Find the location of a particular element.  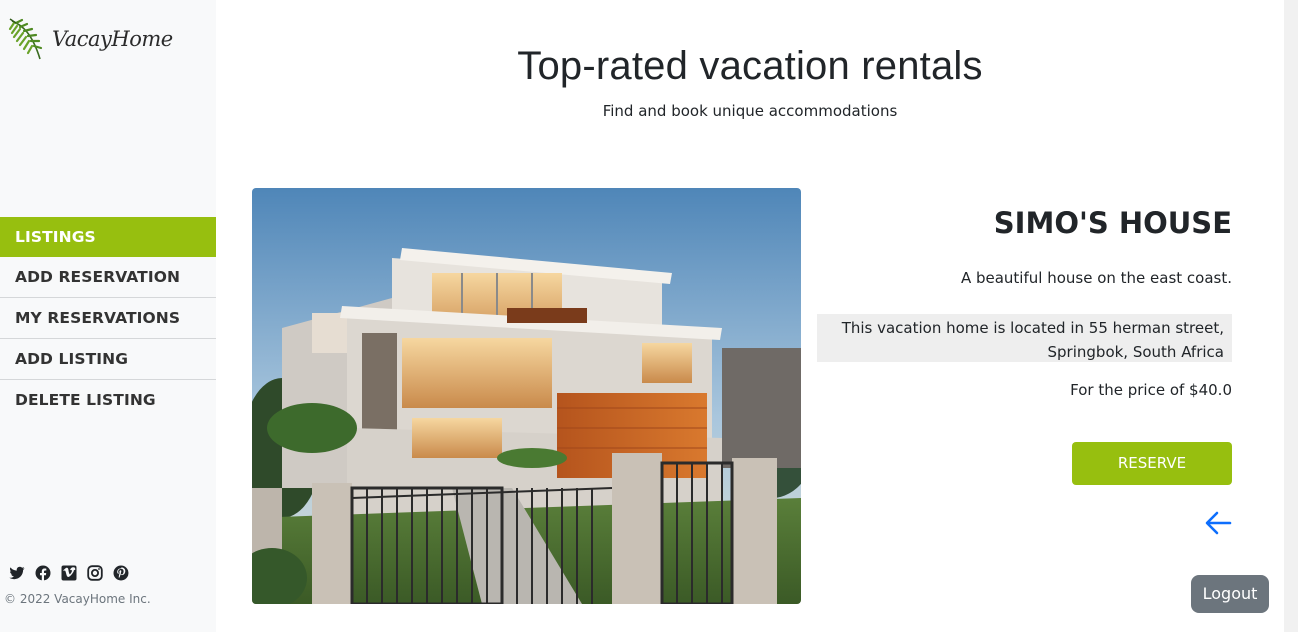

listing-price: For the price of $40.0 is located at coordinates (1151, 390).